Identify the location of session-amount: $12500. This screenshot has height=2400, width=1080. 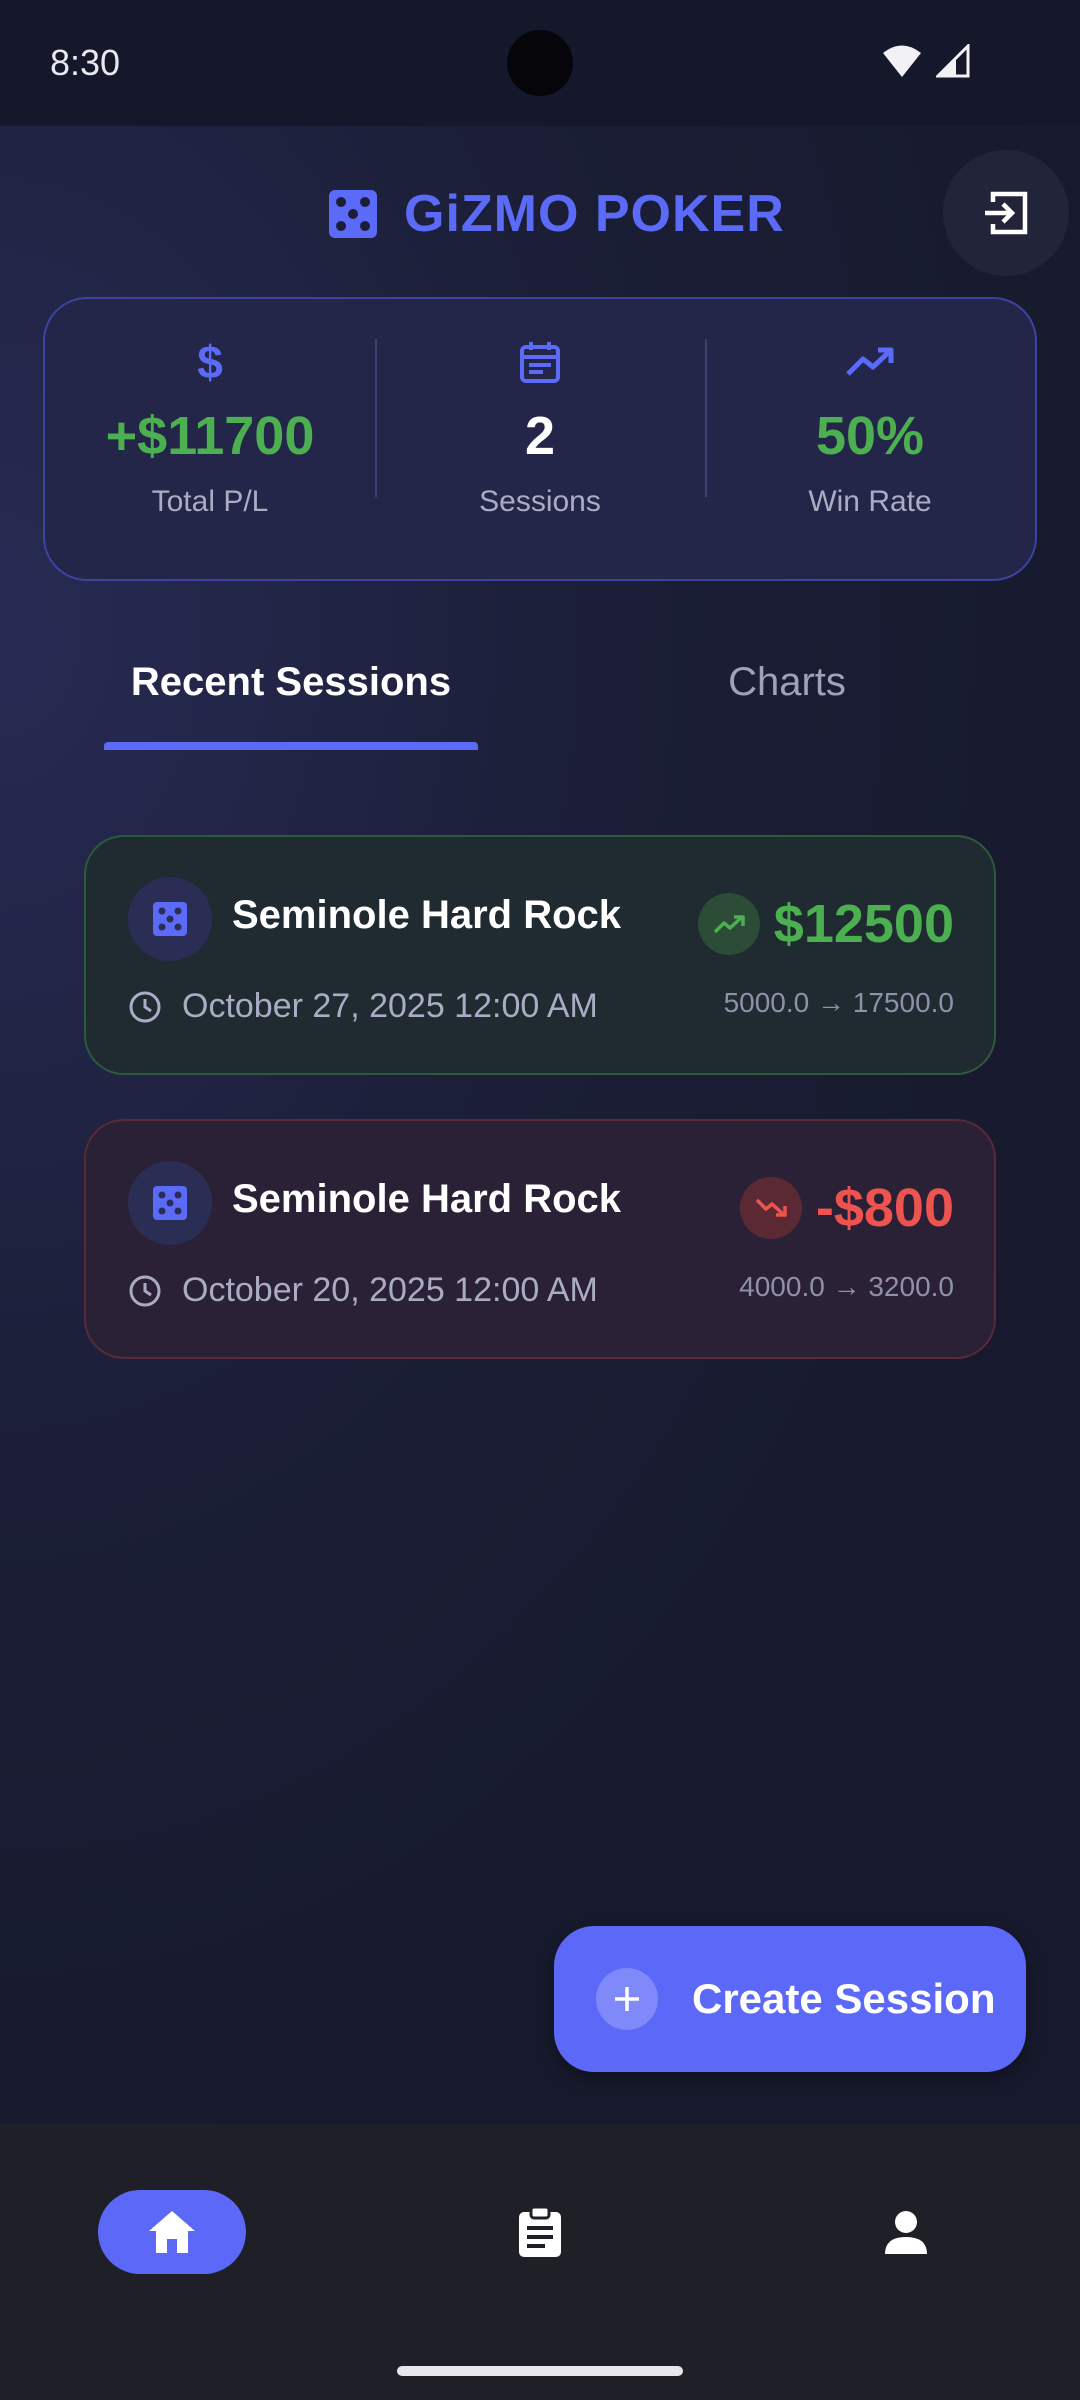
(863, 924).